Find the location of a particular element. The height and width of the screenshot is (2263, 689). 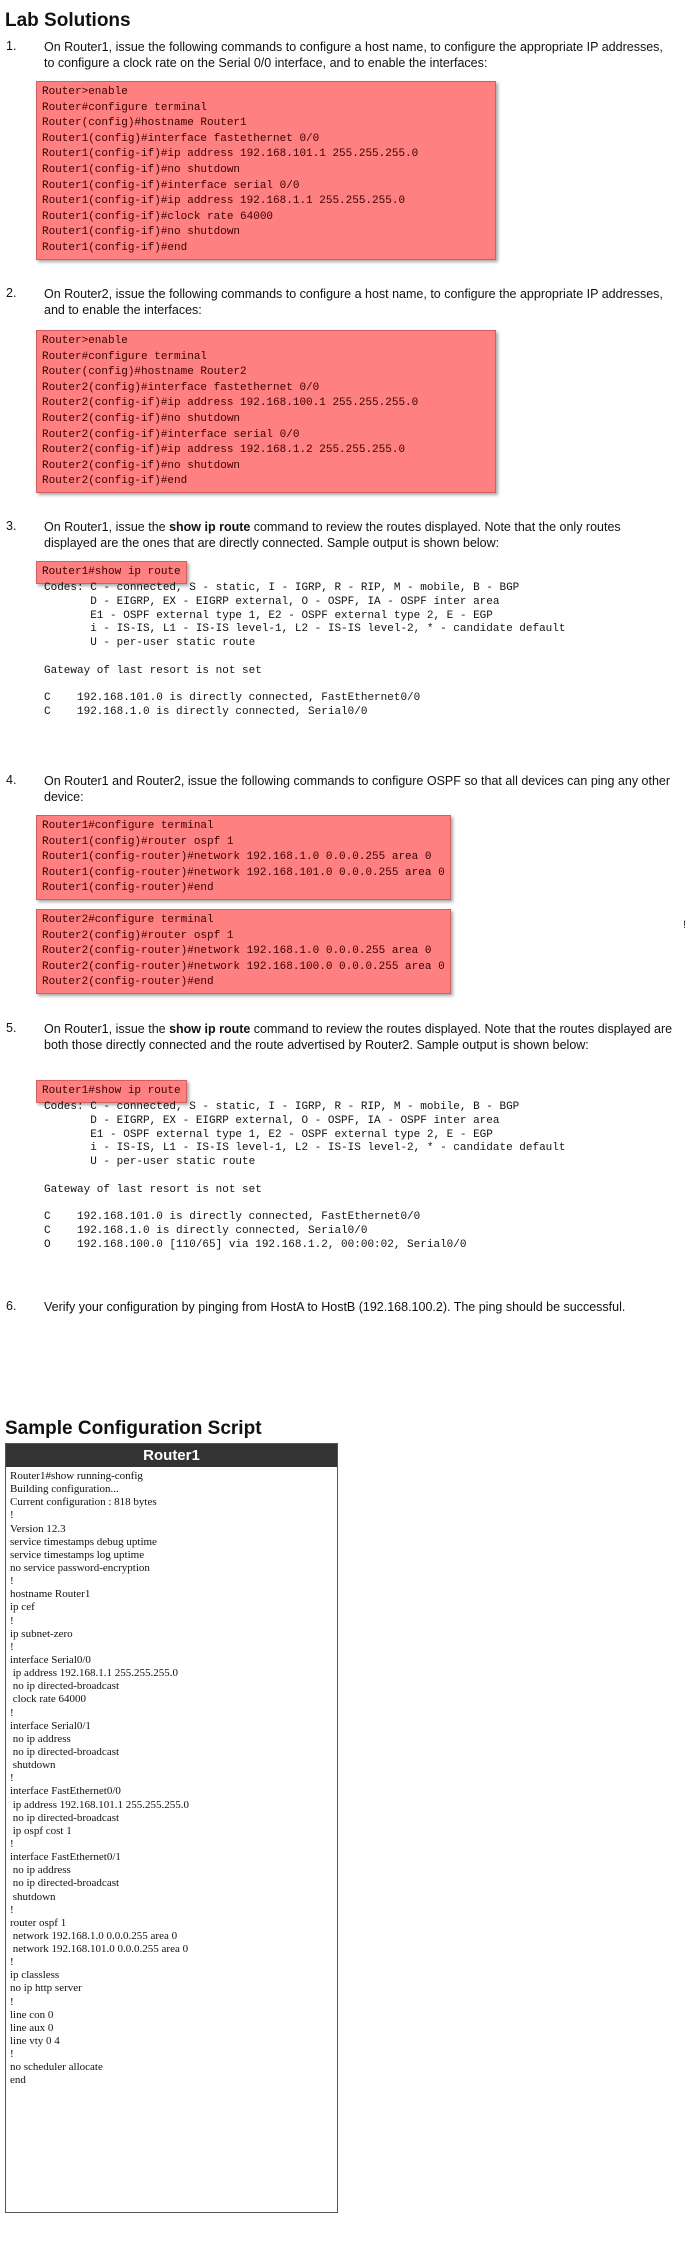

config-line: Current configuration : 818 bytes is located at coordinates (83, 1502).